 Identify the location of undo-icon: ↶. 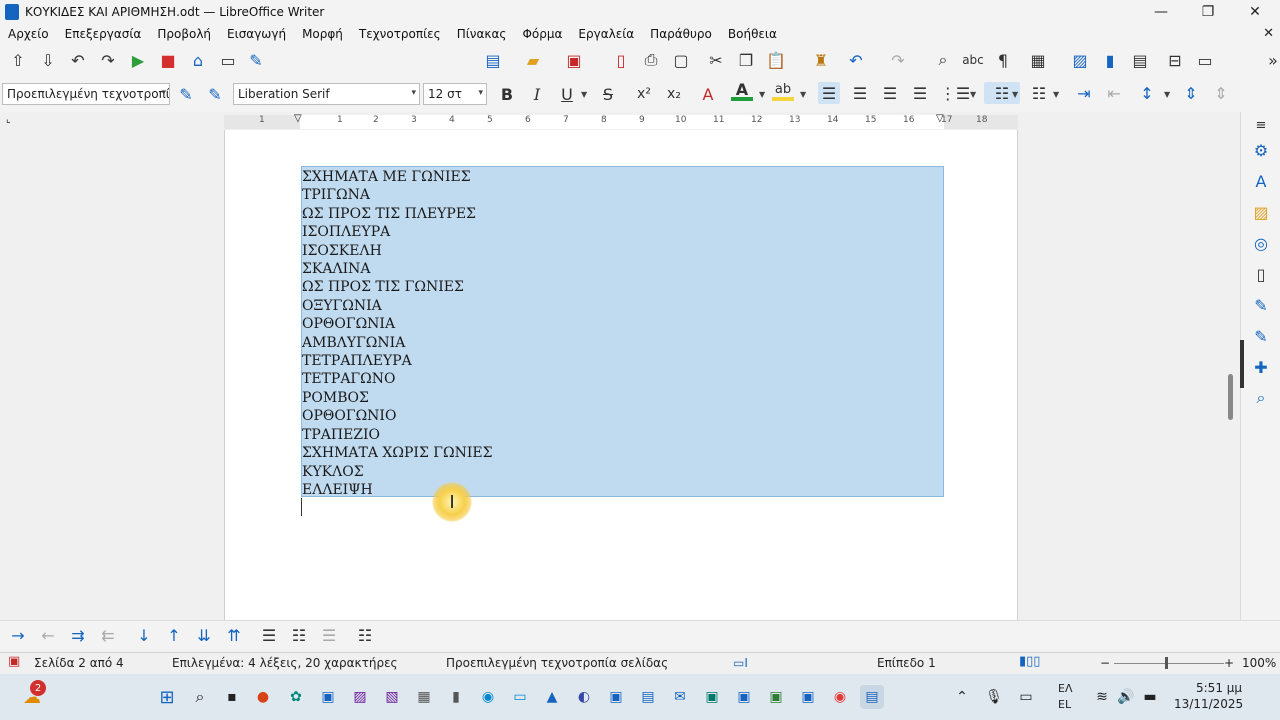
(78, 60).